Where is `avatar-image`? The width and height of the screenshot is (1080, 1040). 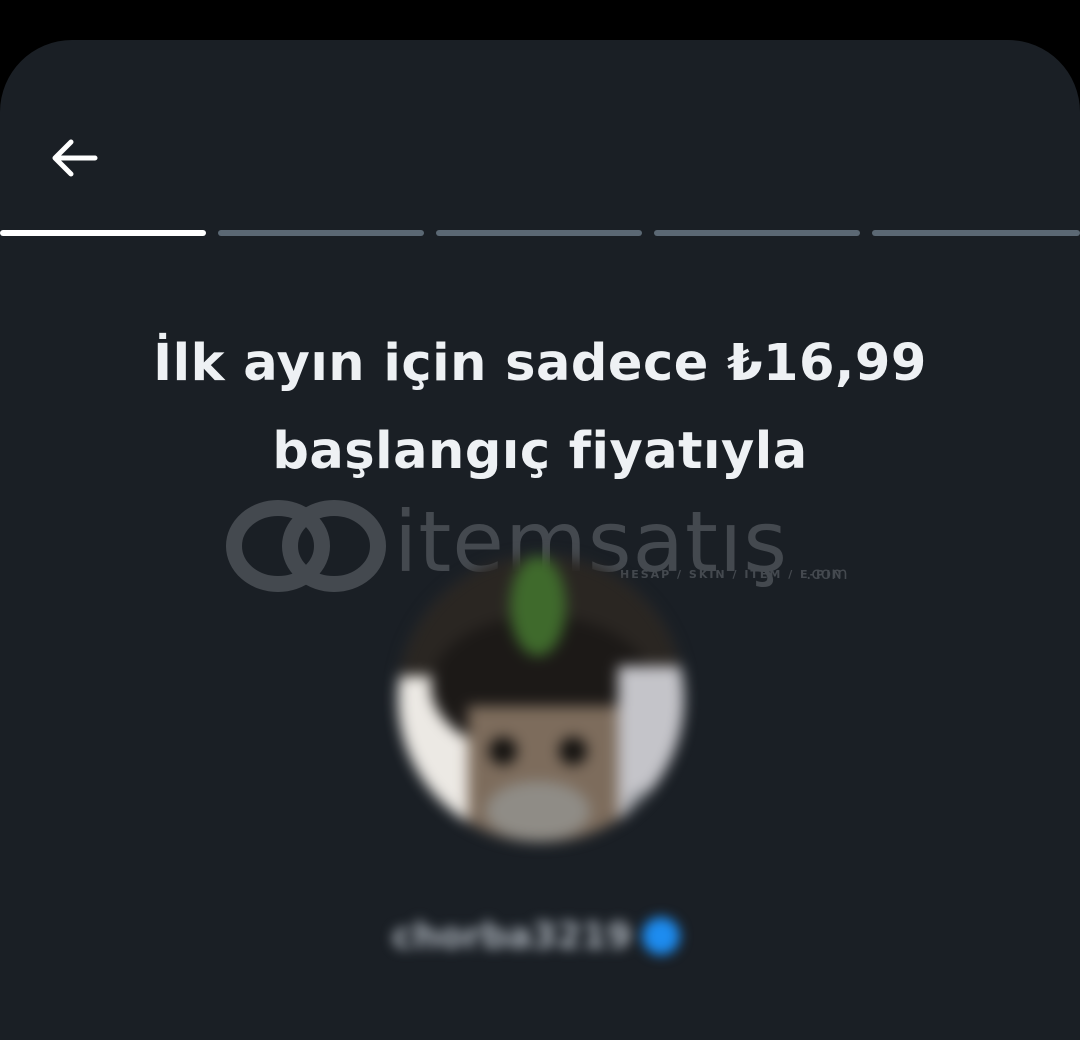 avatar-image is located at coordinates (541, 699).